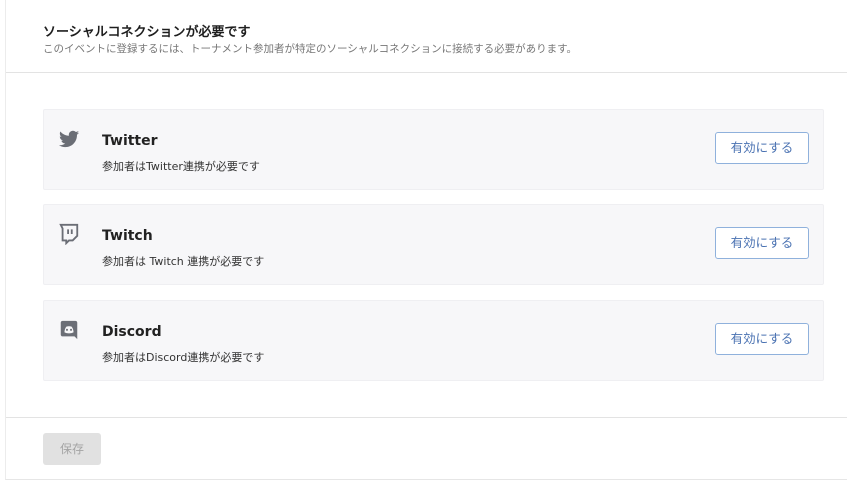  What do you see at coordinates (69, 330) in the screenshot?
I see `discord-icon` at bounding box center [69, 330].